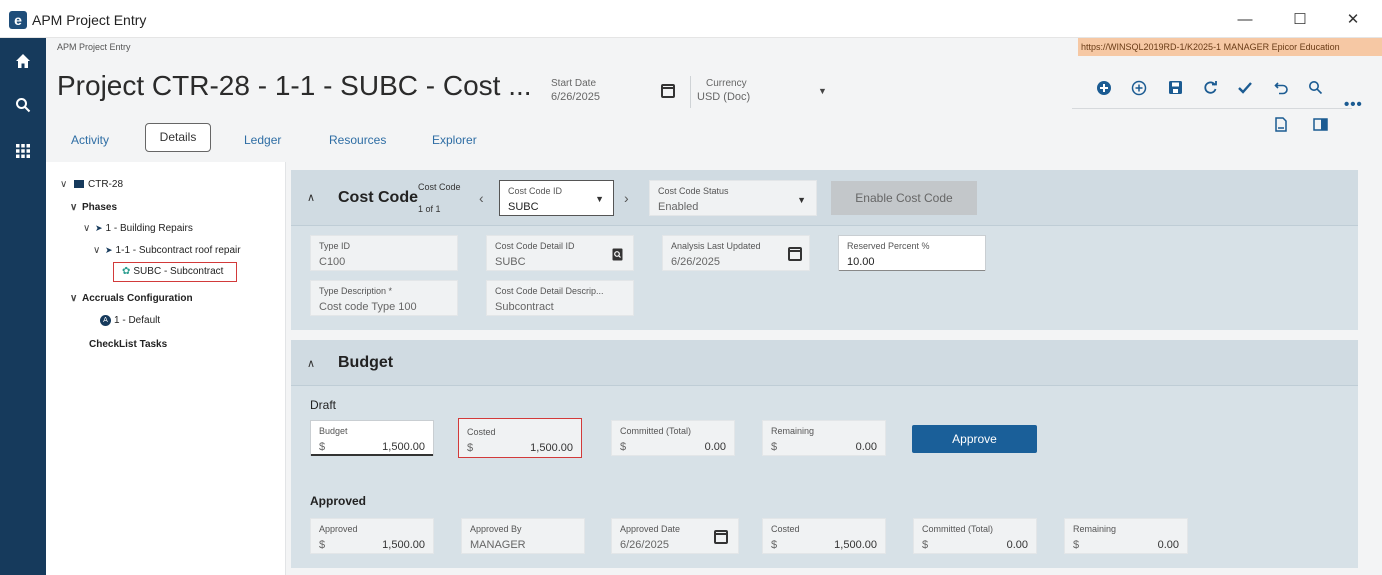 The height and width of the screenshot is (575, 1382). I want to click on divider, so click(690, 92).